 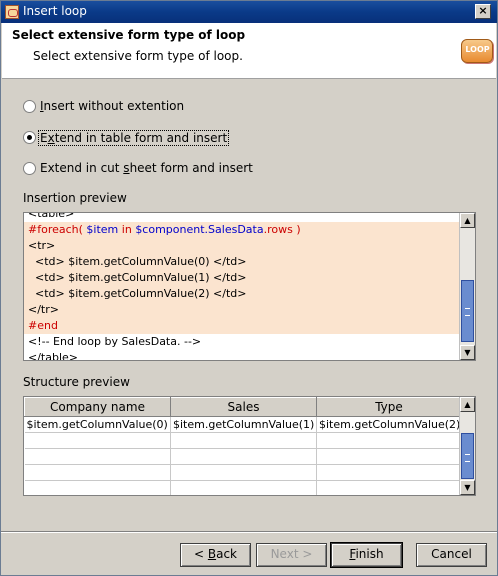 I want to click on code-line: <td> $item.getColumnValue(0) </td>, so click(x=242, y=262).